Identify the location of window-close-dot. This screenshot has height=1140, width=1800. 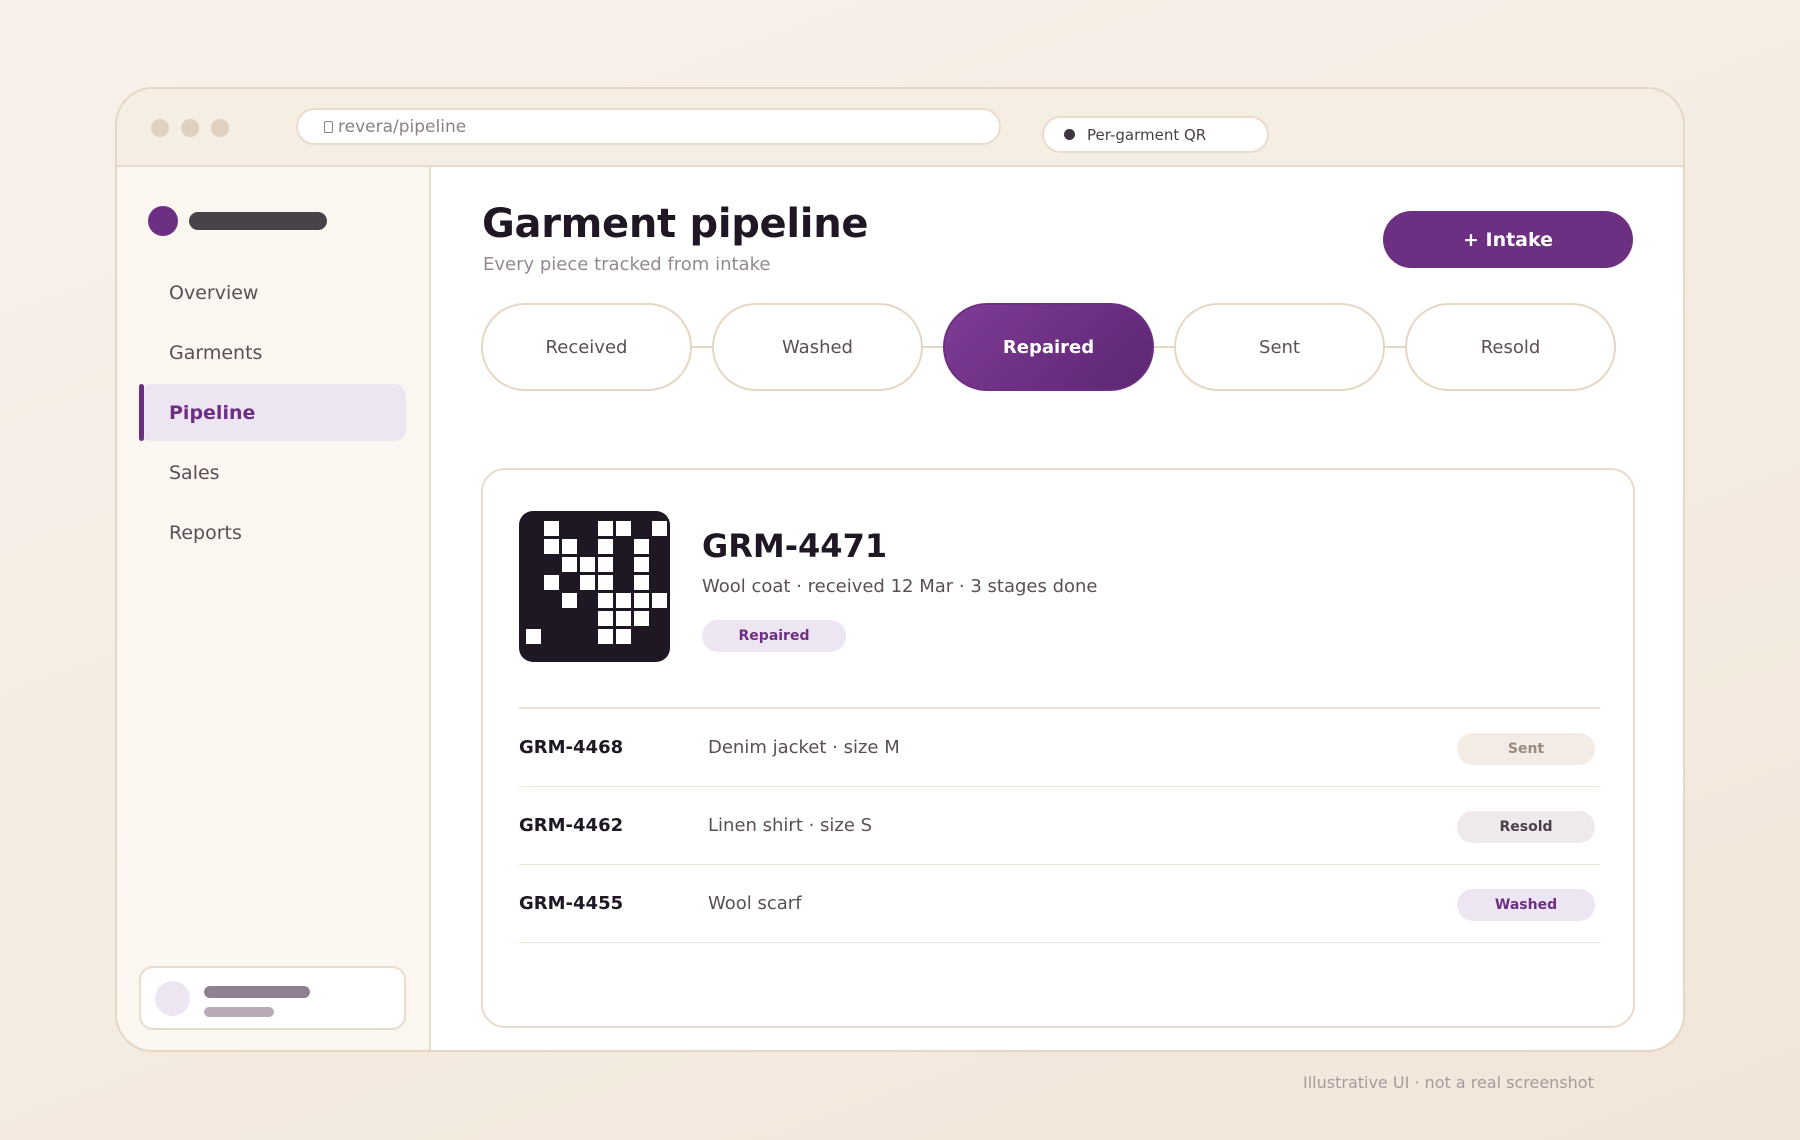
(160, 128).